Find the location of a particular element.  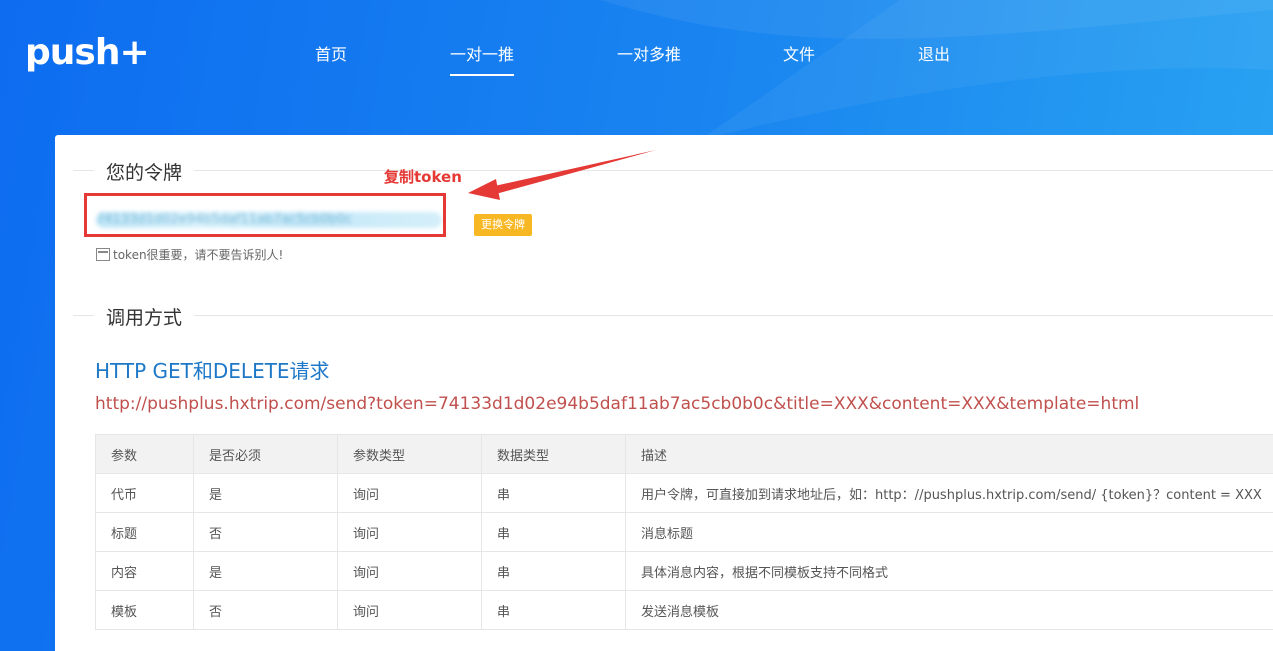

token-highlight-box is located at coordinates (265, 215).